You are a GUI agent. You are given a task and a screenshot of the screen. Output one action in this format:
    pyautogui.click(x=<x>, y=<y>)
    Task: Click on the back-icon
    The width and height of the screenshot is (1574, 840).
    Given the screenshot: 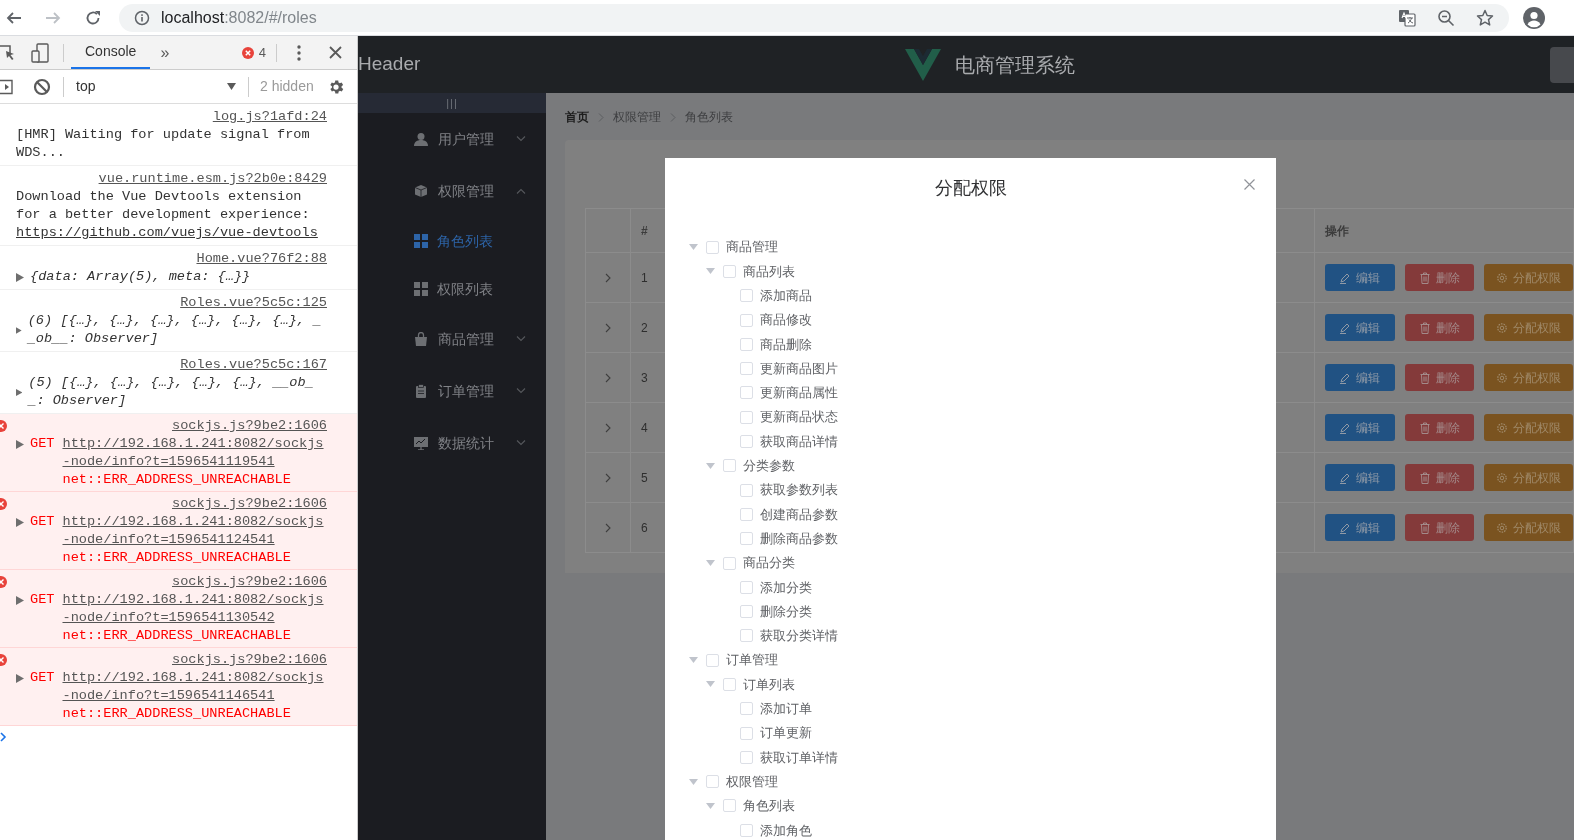 What is the action you would take?
    pyautogui.click(x=14, y=17)
    